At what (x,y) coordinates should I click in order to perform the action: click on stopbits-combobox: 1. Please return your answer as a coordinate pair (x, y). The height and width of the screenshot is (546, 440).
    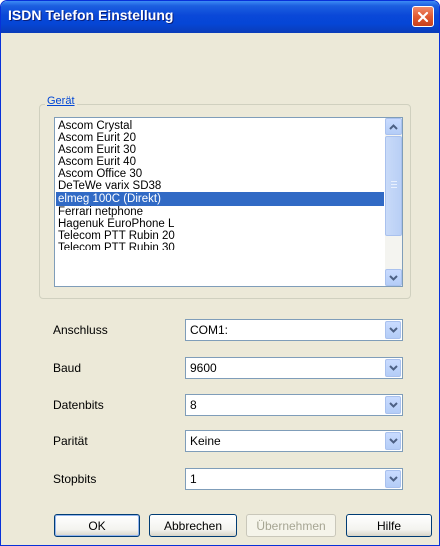
    Looking at the image, I should click on (294, 479).